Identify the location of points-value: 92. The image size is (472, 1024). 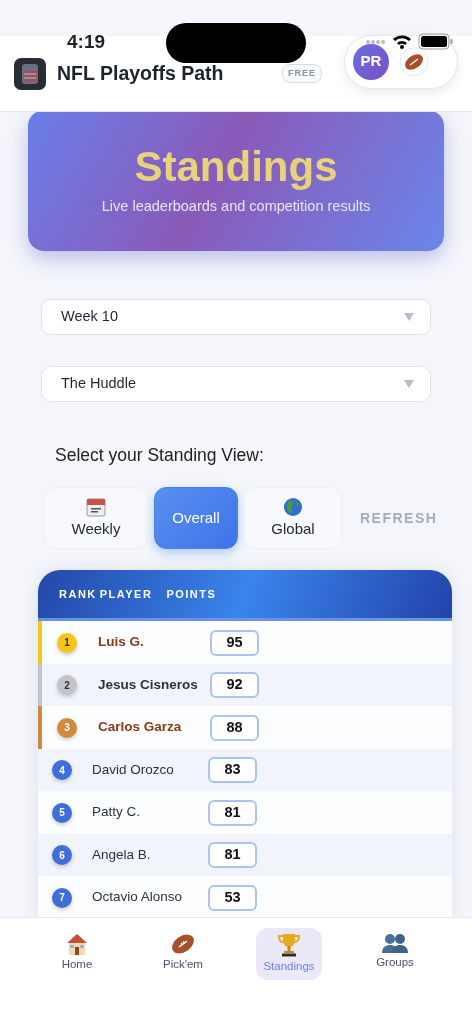
(234, 685).